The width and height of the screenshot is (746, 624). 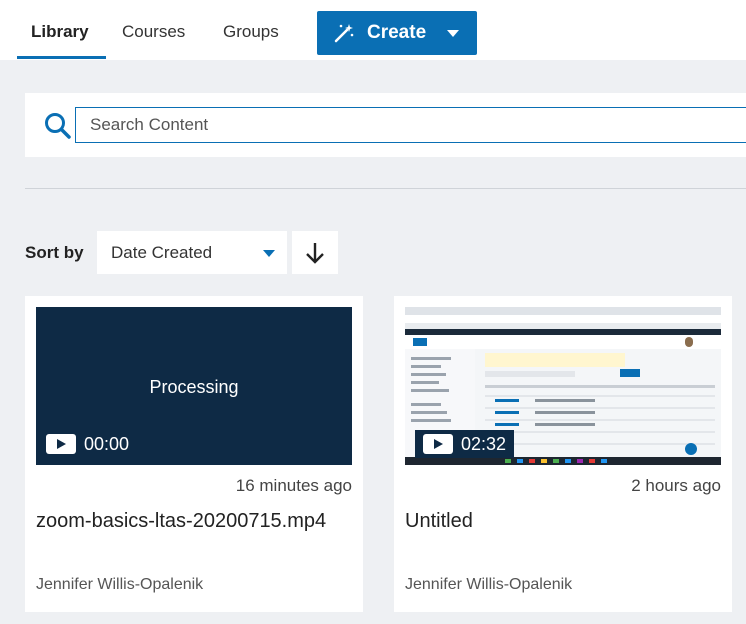 What do you see at coordinates (181, 521) in the screenshot?
I see `media-title: zoom-basics-ltas-20200715.mp4` at bounding box center [181, 521].